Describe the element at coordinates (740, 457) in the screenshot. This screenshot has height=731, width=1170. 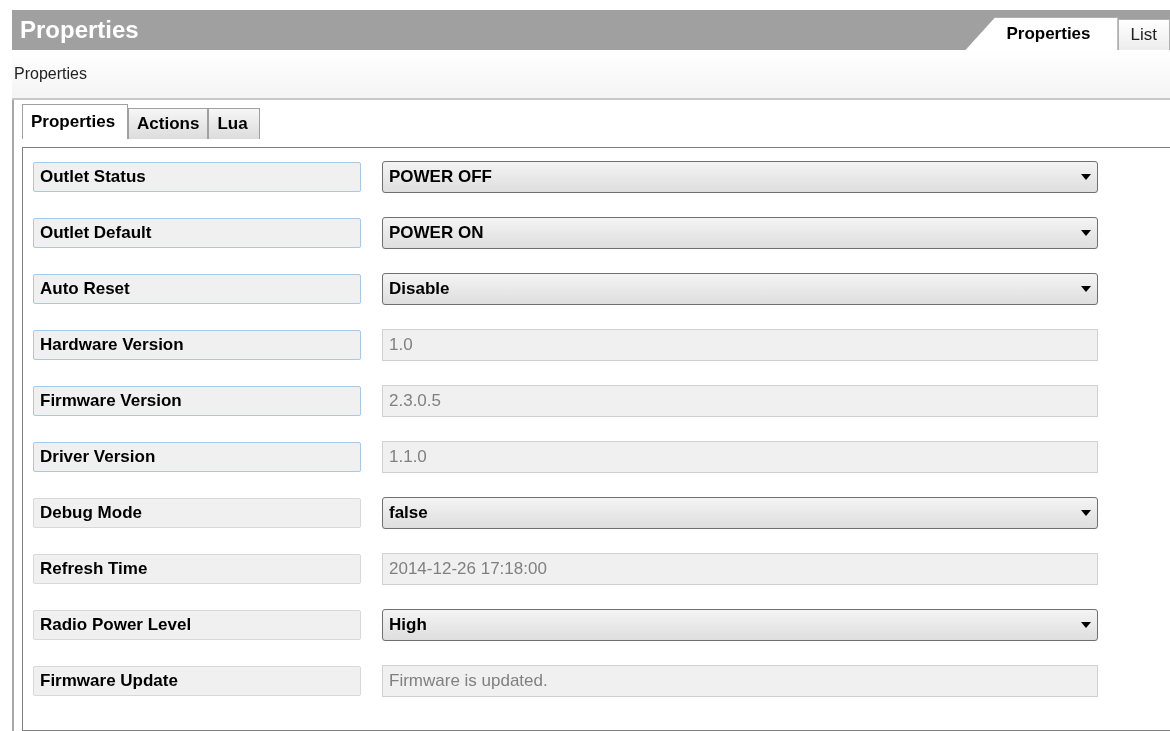
I see `property-field: 1.1.0` at that location.